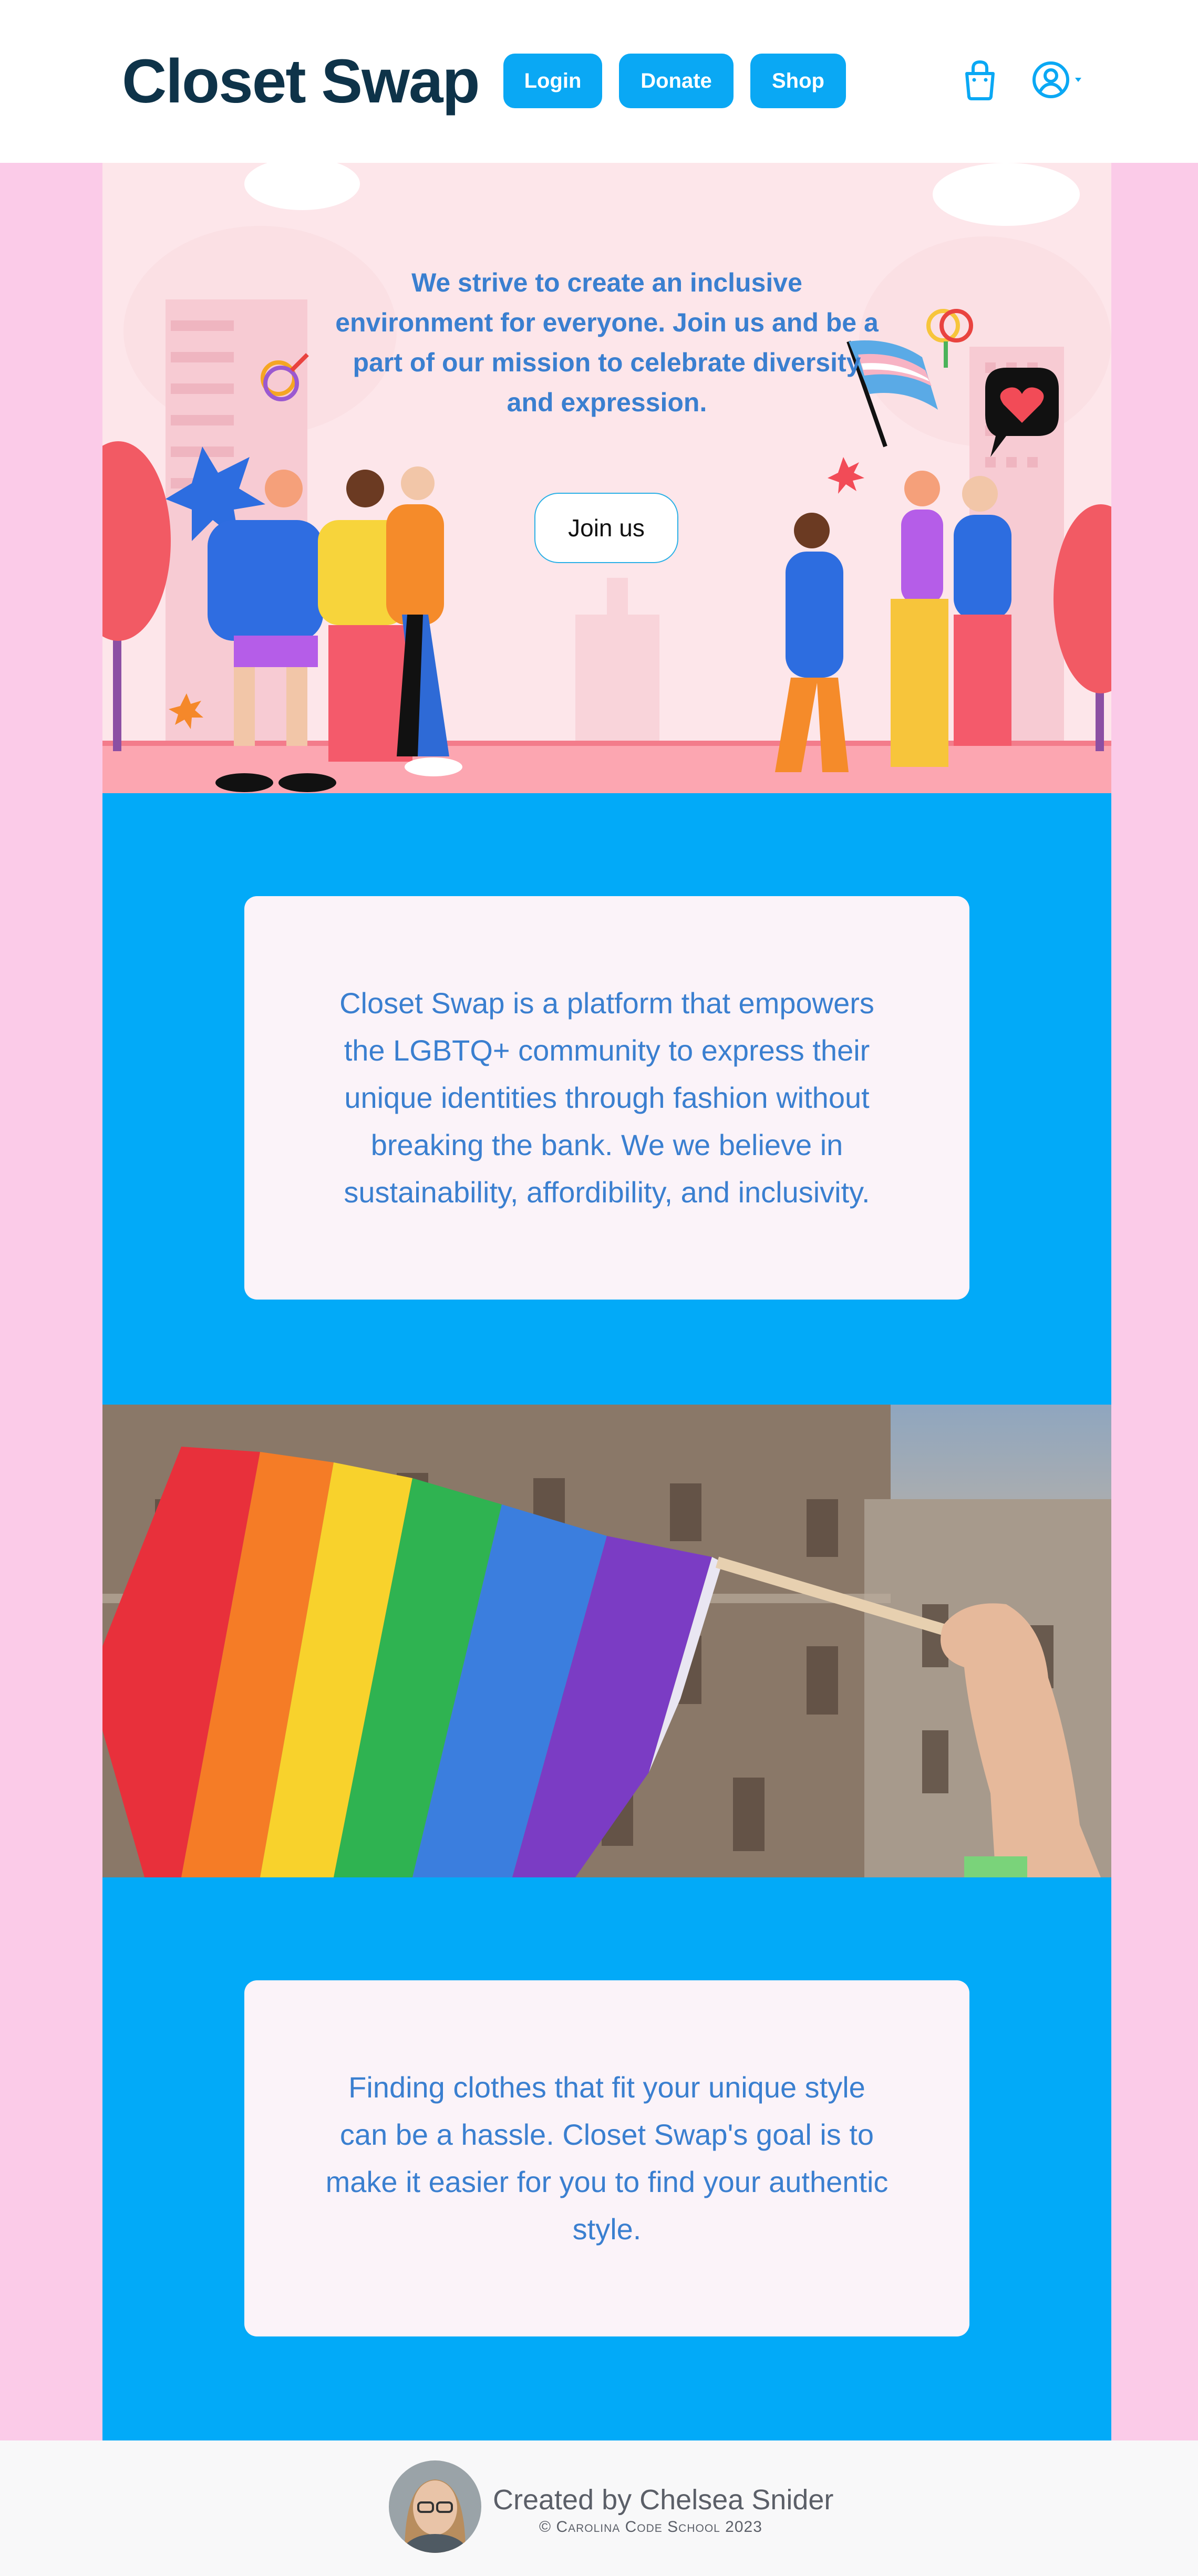 This screenshot has height=2576, width=1198. Describe the element at coordinates (663, 2500) in the screenshot. I see `author-credit: Created by Chelsea Snider` at that location.